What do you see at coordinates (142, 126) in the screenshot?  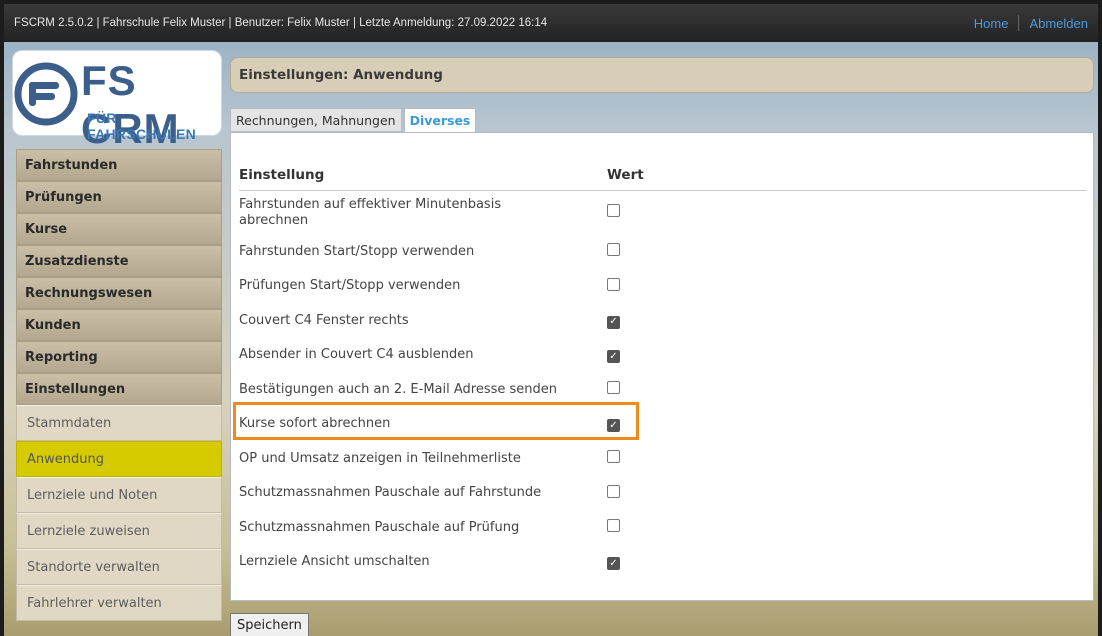 I see `logo-subtitle: FÜR FAHRSCHULEN` at bounding box center [142, 126].